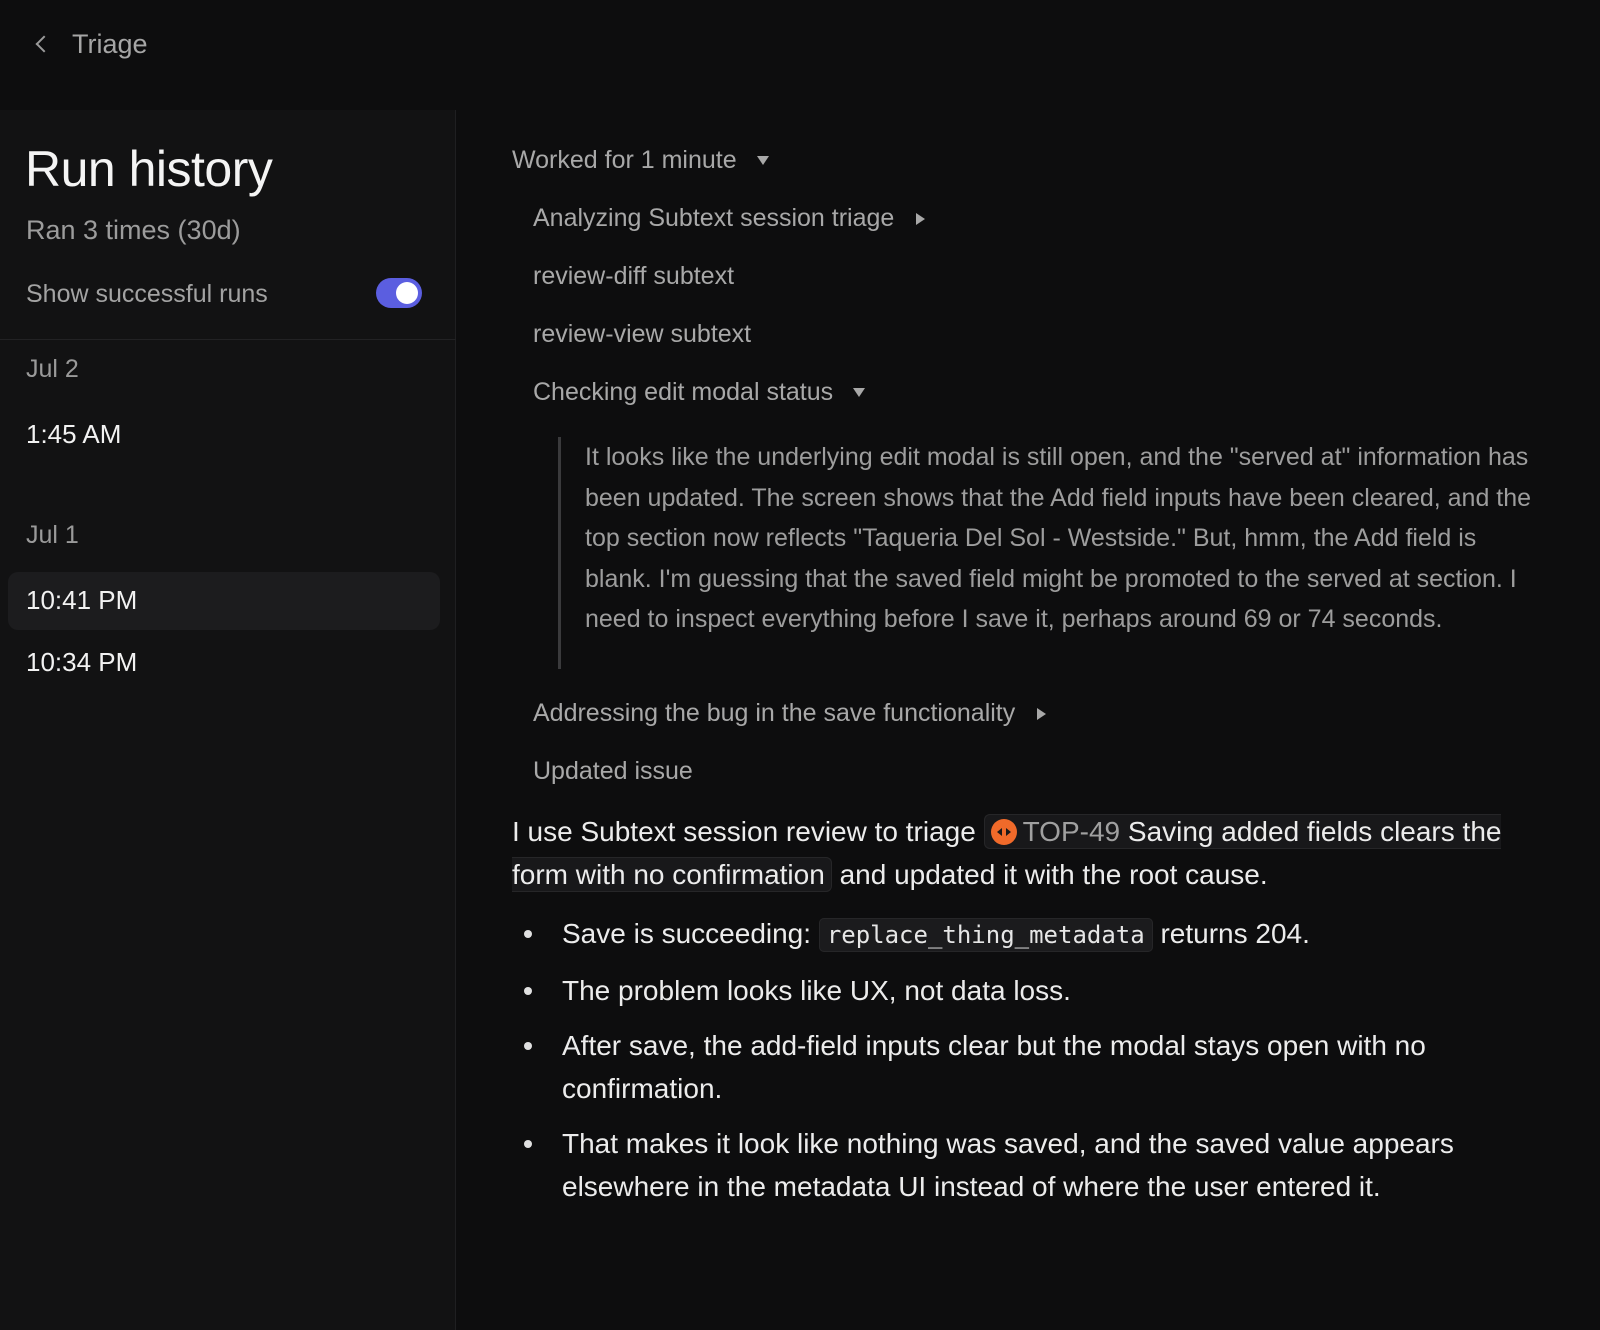 The height and width of the screenshot is (1330, 1600). I want to click on step-label: Updated issue, so click(613, 771).